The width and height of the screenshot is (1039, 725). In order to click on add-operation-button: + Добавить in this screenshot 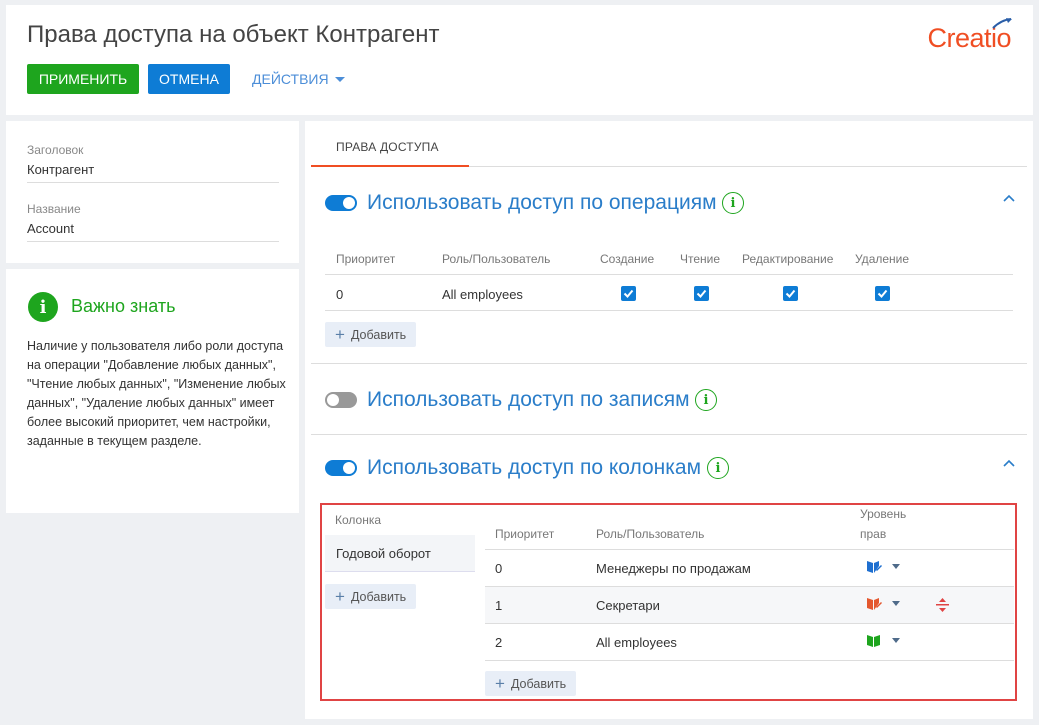, I will do `click(371, 334)`.